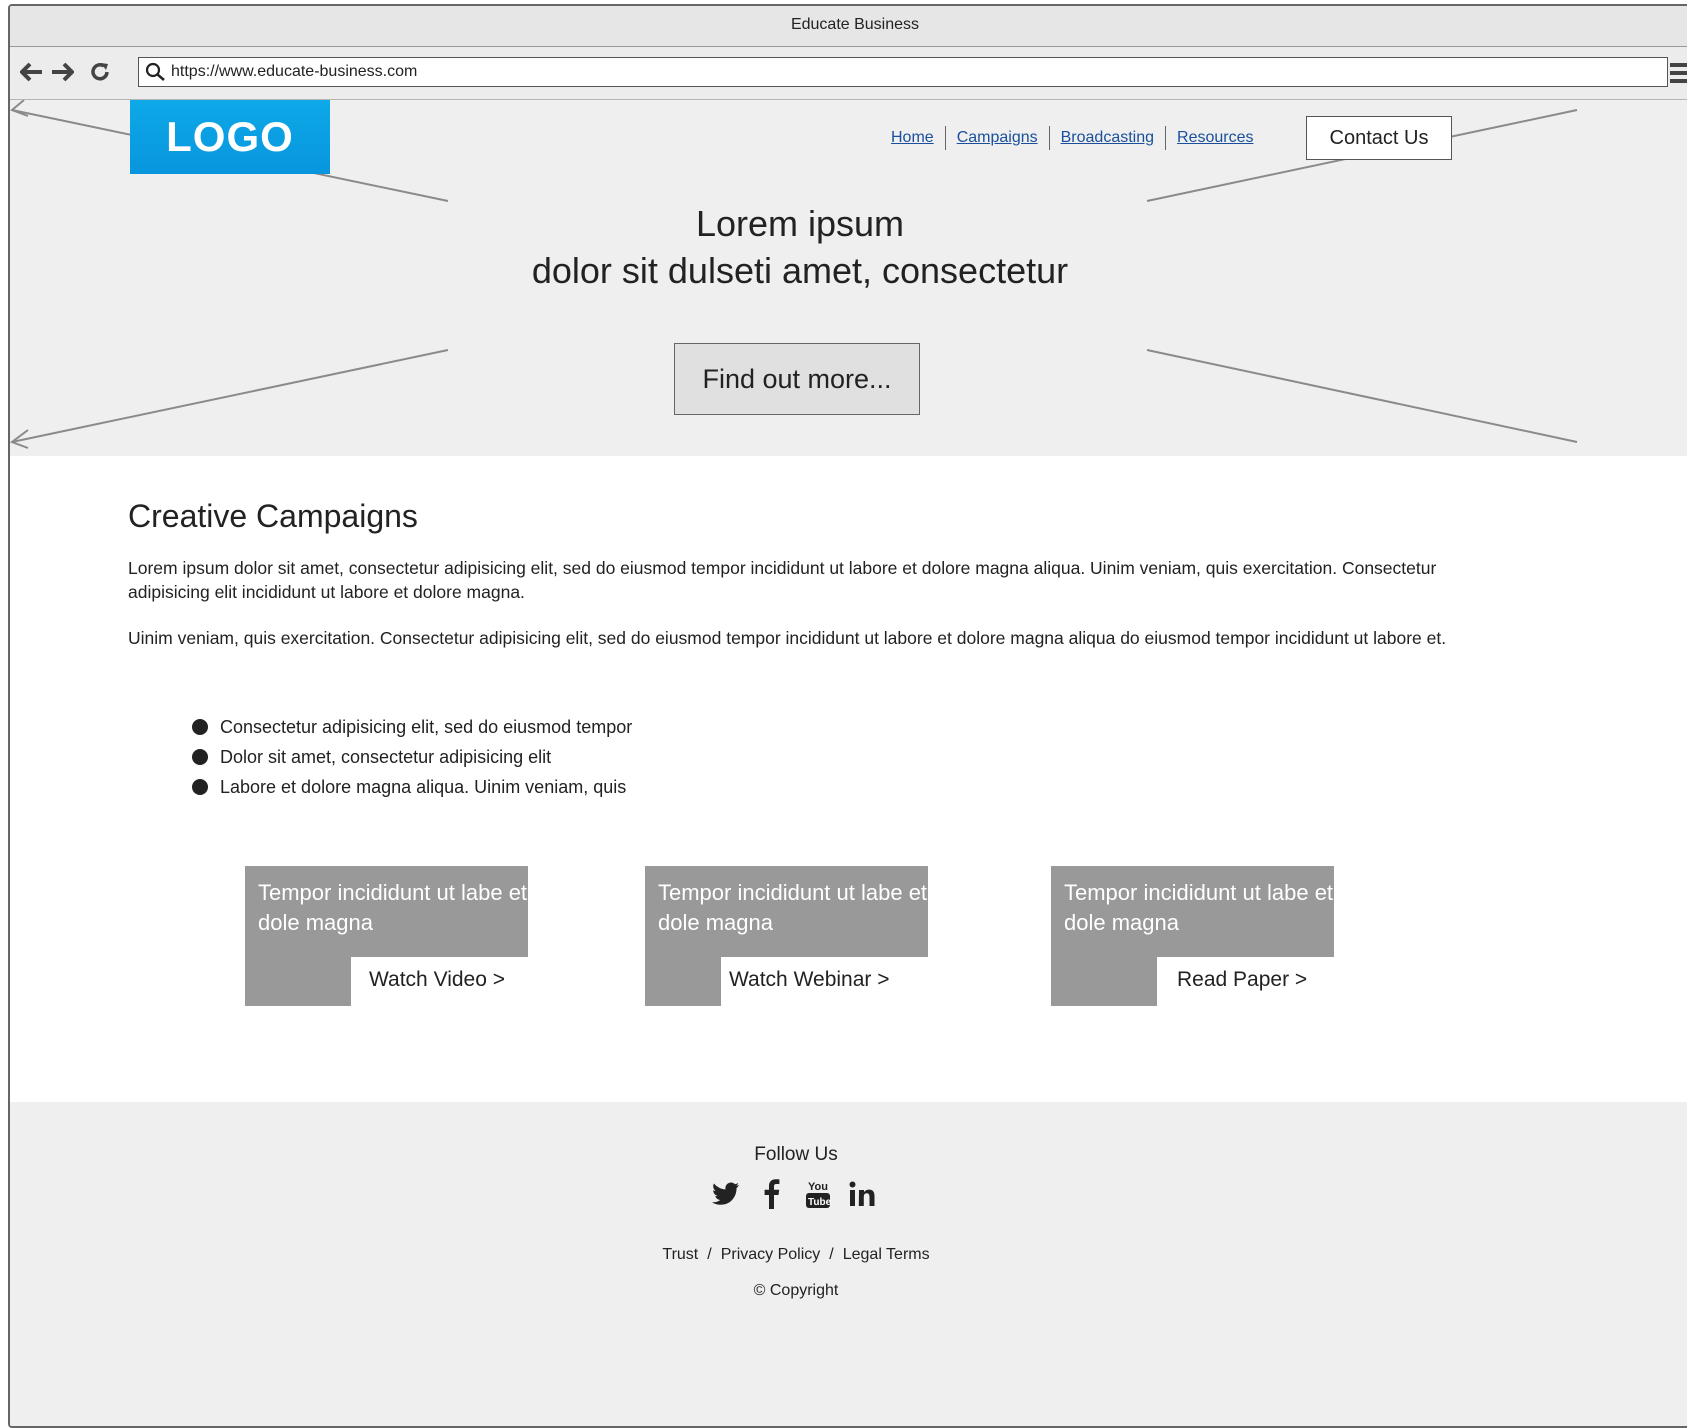 This screenshot has height=1428, width=1687. What do you see at coordinates (809, 980) in the screenshot?
I see `watch-webinar-link: Watch Webinar >` at bounding box center [809, 980].